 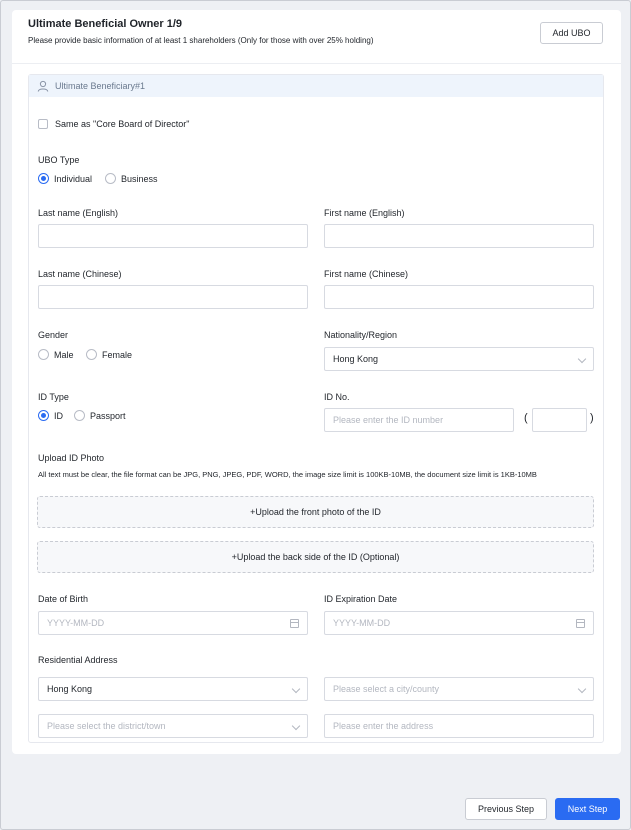 I want to click on dob-label: Date of Birth, so click(x=63, y=599).